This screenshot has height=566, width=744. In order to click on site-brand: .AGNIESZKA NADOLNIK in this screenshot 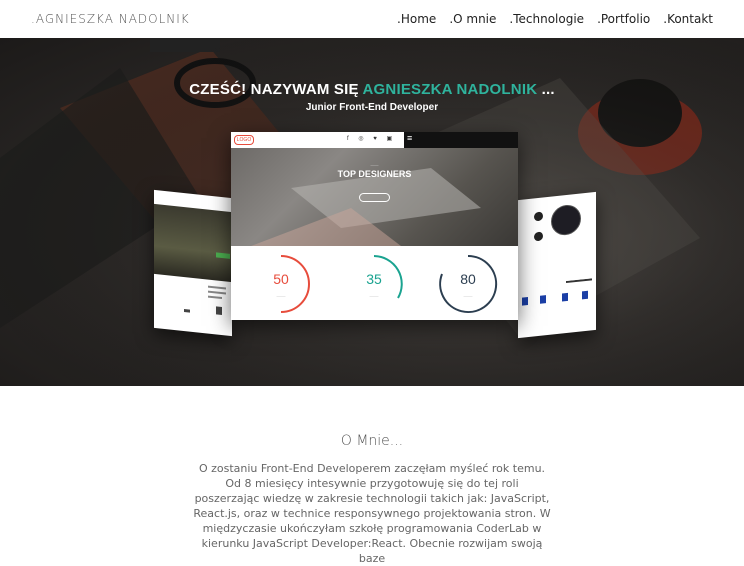, I will do `click(110, 19)`.